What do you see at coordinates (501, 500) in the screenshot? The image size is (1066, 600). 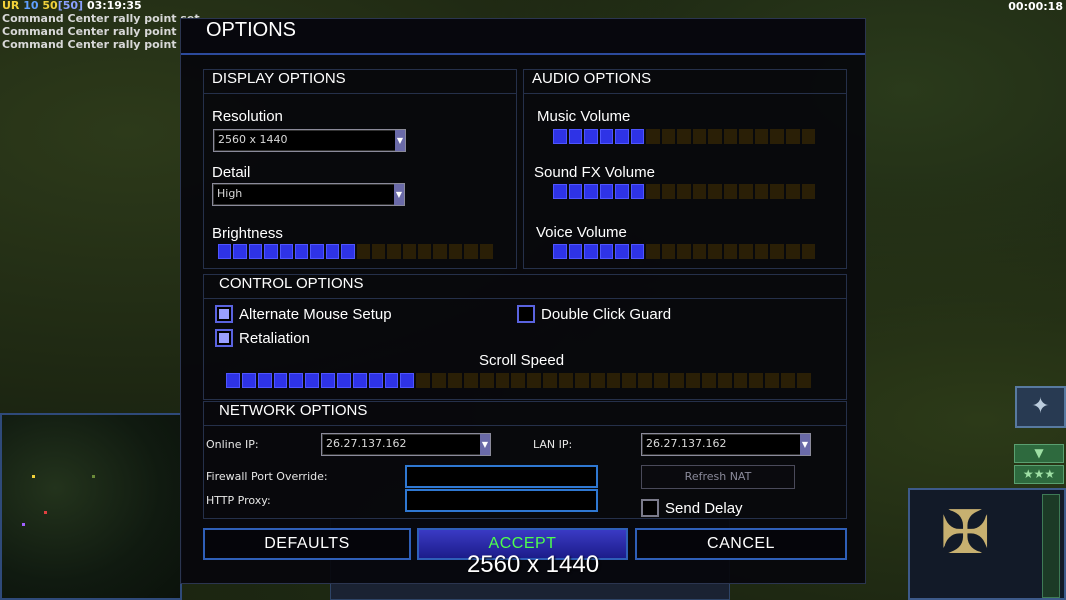 I see `http-proxy-input` at bounding box center [501, 500].